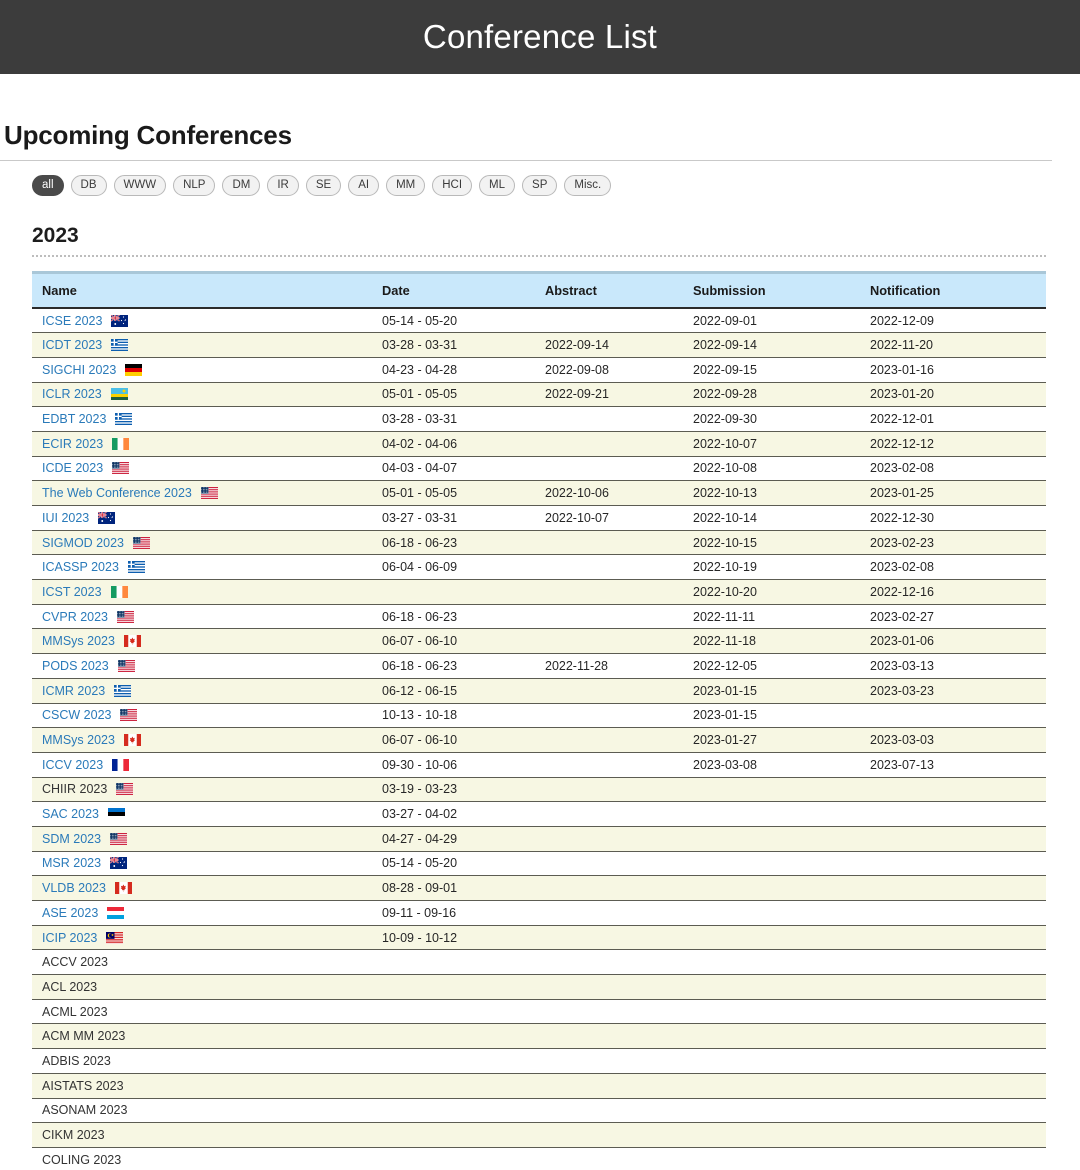  What do you see at coordinates (453, 839) in the screenshot?
I see `cell-date: 04-27 - 04-29` at bounding box center [453, 839].